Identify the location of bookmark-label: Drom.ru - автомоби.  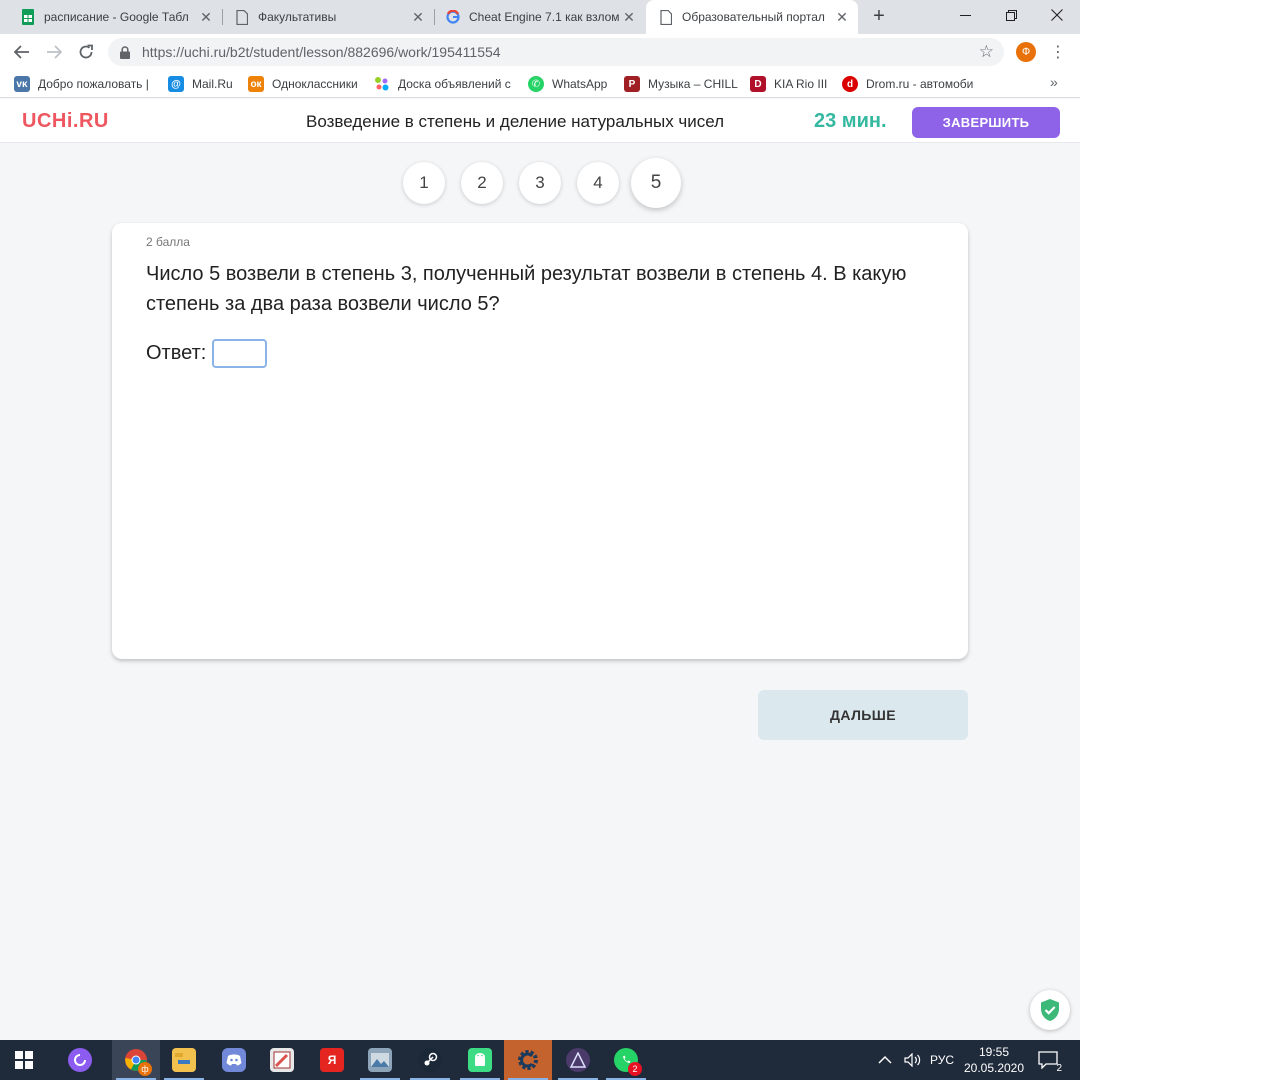
(920, 84).